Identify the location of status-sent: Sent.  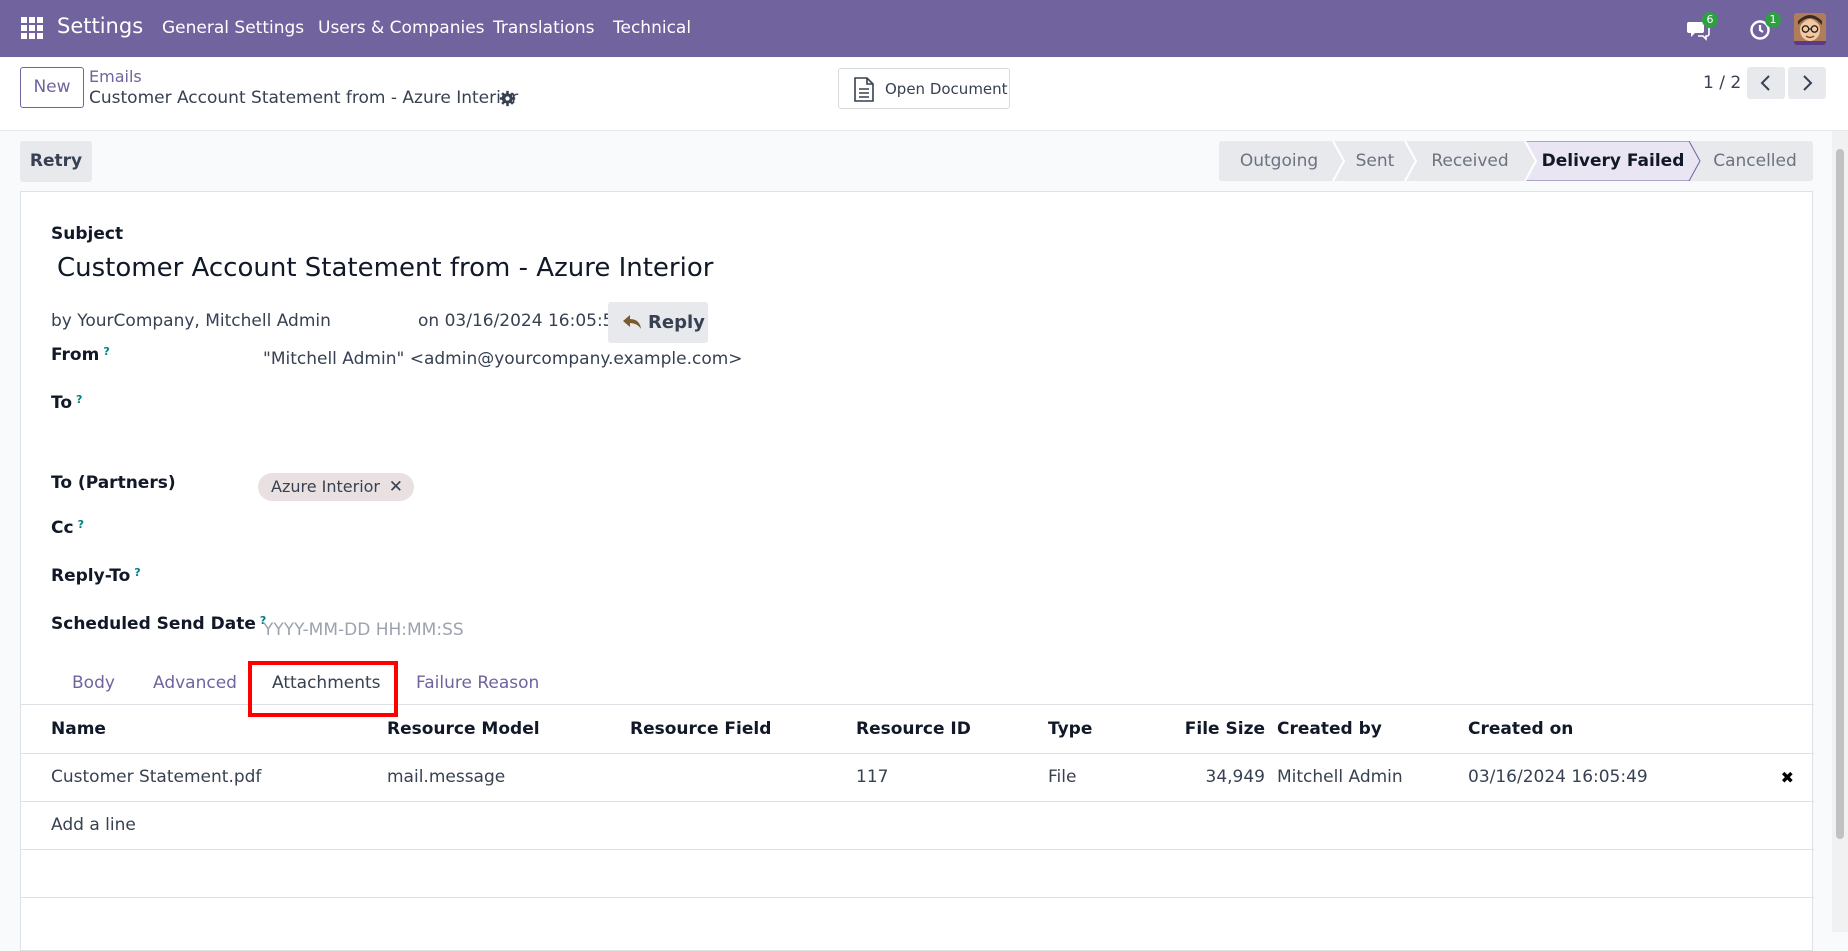
(1375, 161).